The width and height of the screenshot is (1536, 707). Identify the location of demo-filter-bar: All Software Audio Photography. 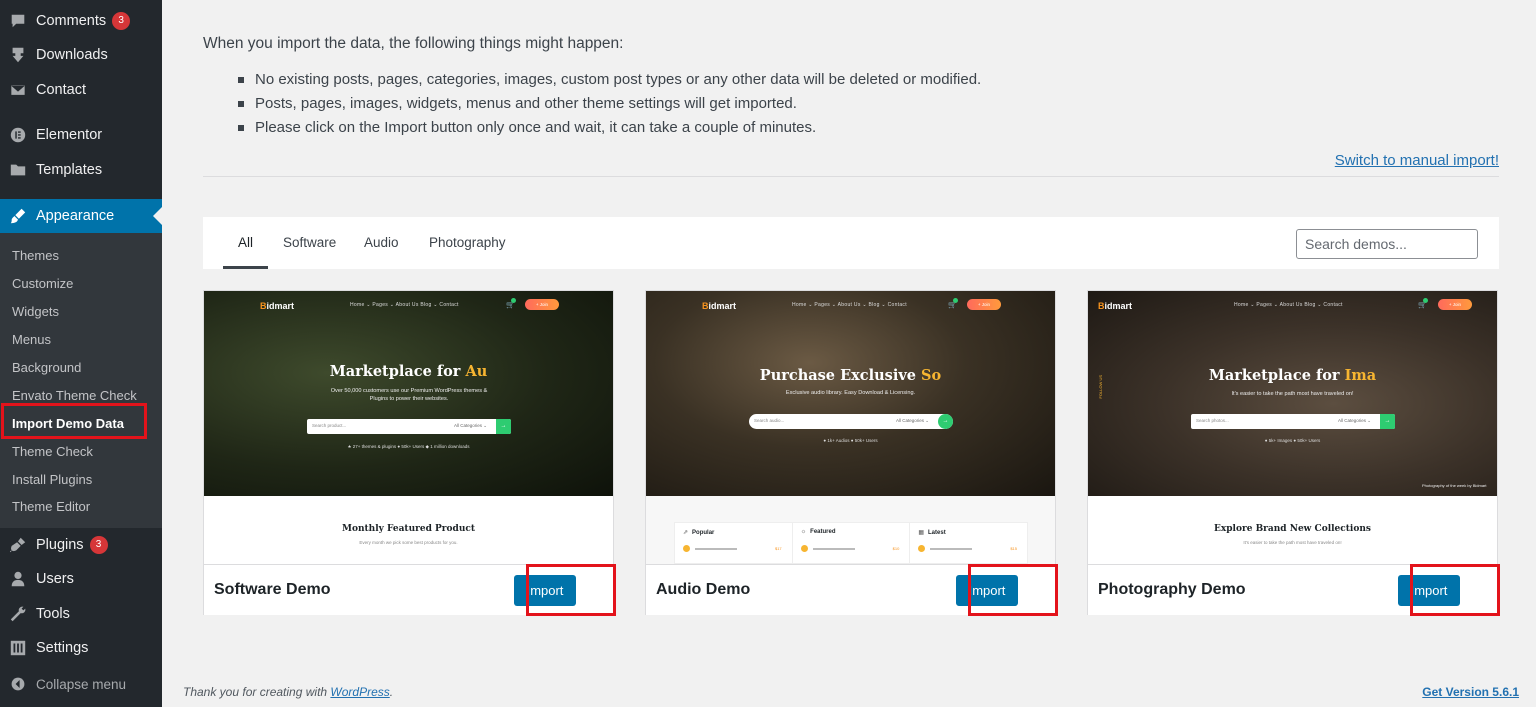
(851, 243).